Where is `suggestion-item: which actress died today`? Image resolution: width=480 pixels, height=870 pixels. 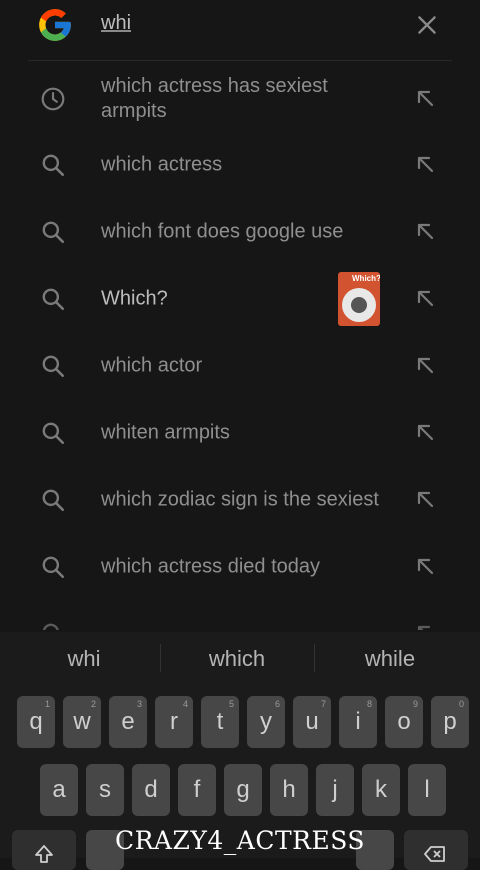 suggestion-item: which actress died today is located at coordinates (240, 567).